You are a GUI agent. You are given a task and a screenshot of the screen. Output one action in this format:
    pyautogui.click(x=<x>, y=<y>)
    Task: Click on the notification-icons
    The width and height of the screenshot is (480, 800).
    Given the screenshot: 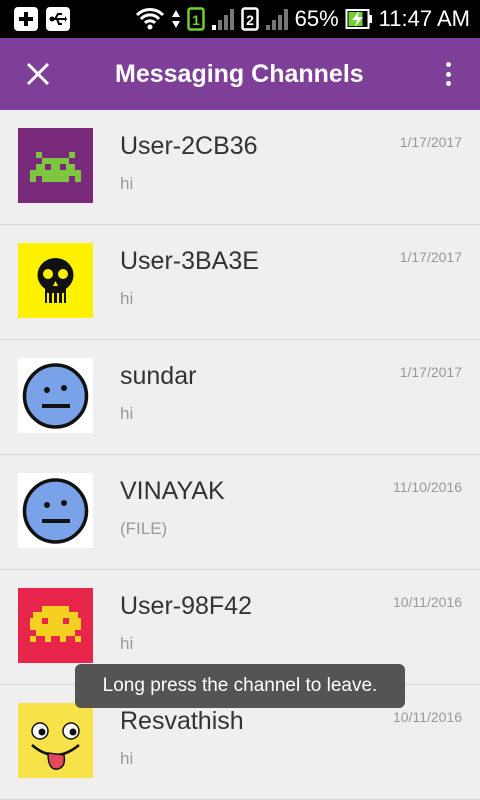 What is the action you would take?
    pyautogui.click(x=42, y=19)
    